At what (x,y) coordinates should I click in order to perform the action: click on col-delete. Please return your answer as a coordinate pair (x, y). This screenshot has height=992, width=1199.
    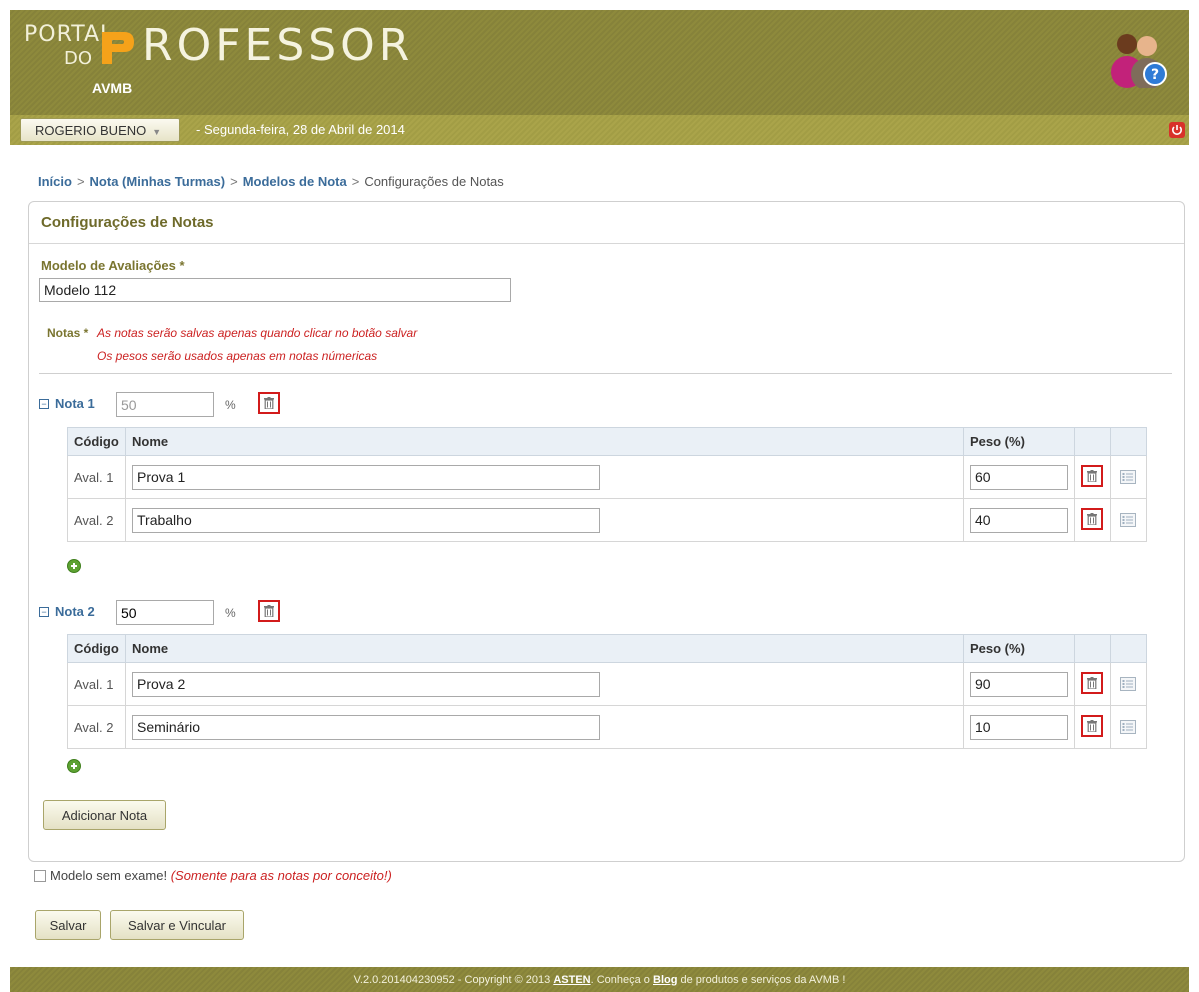
    Looking at the image, I should click on (1092, 441).